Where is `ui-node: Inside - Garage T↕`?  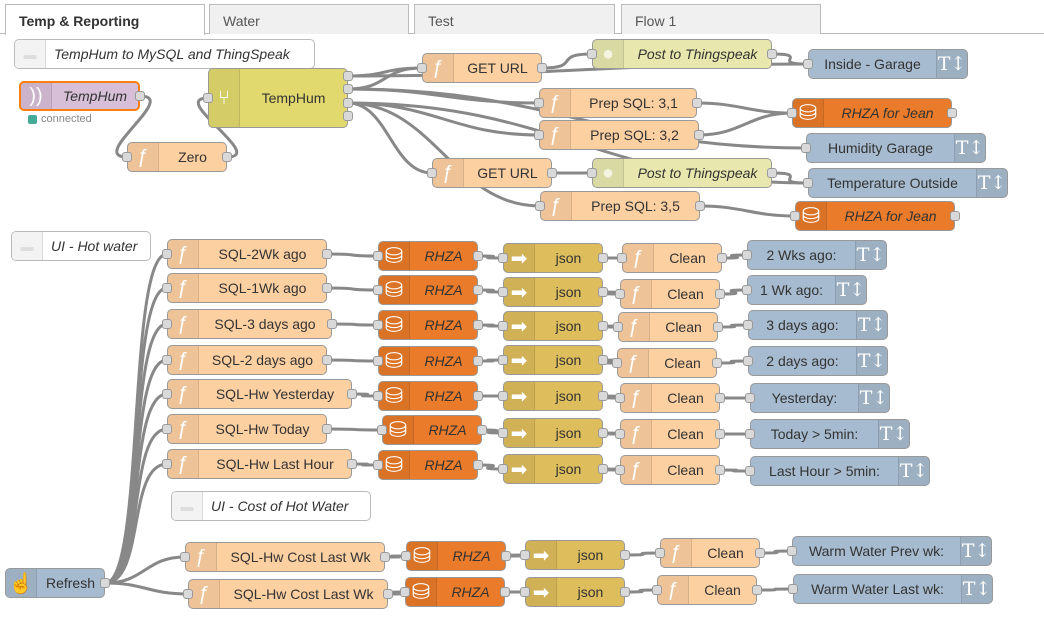
ui-node: Inside - Garage T↕ is located at coordinates (888, 64).